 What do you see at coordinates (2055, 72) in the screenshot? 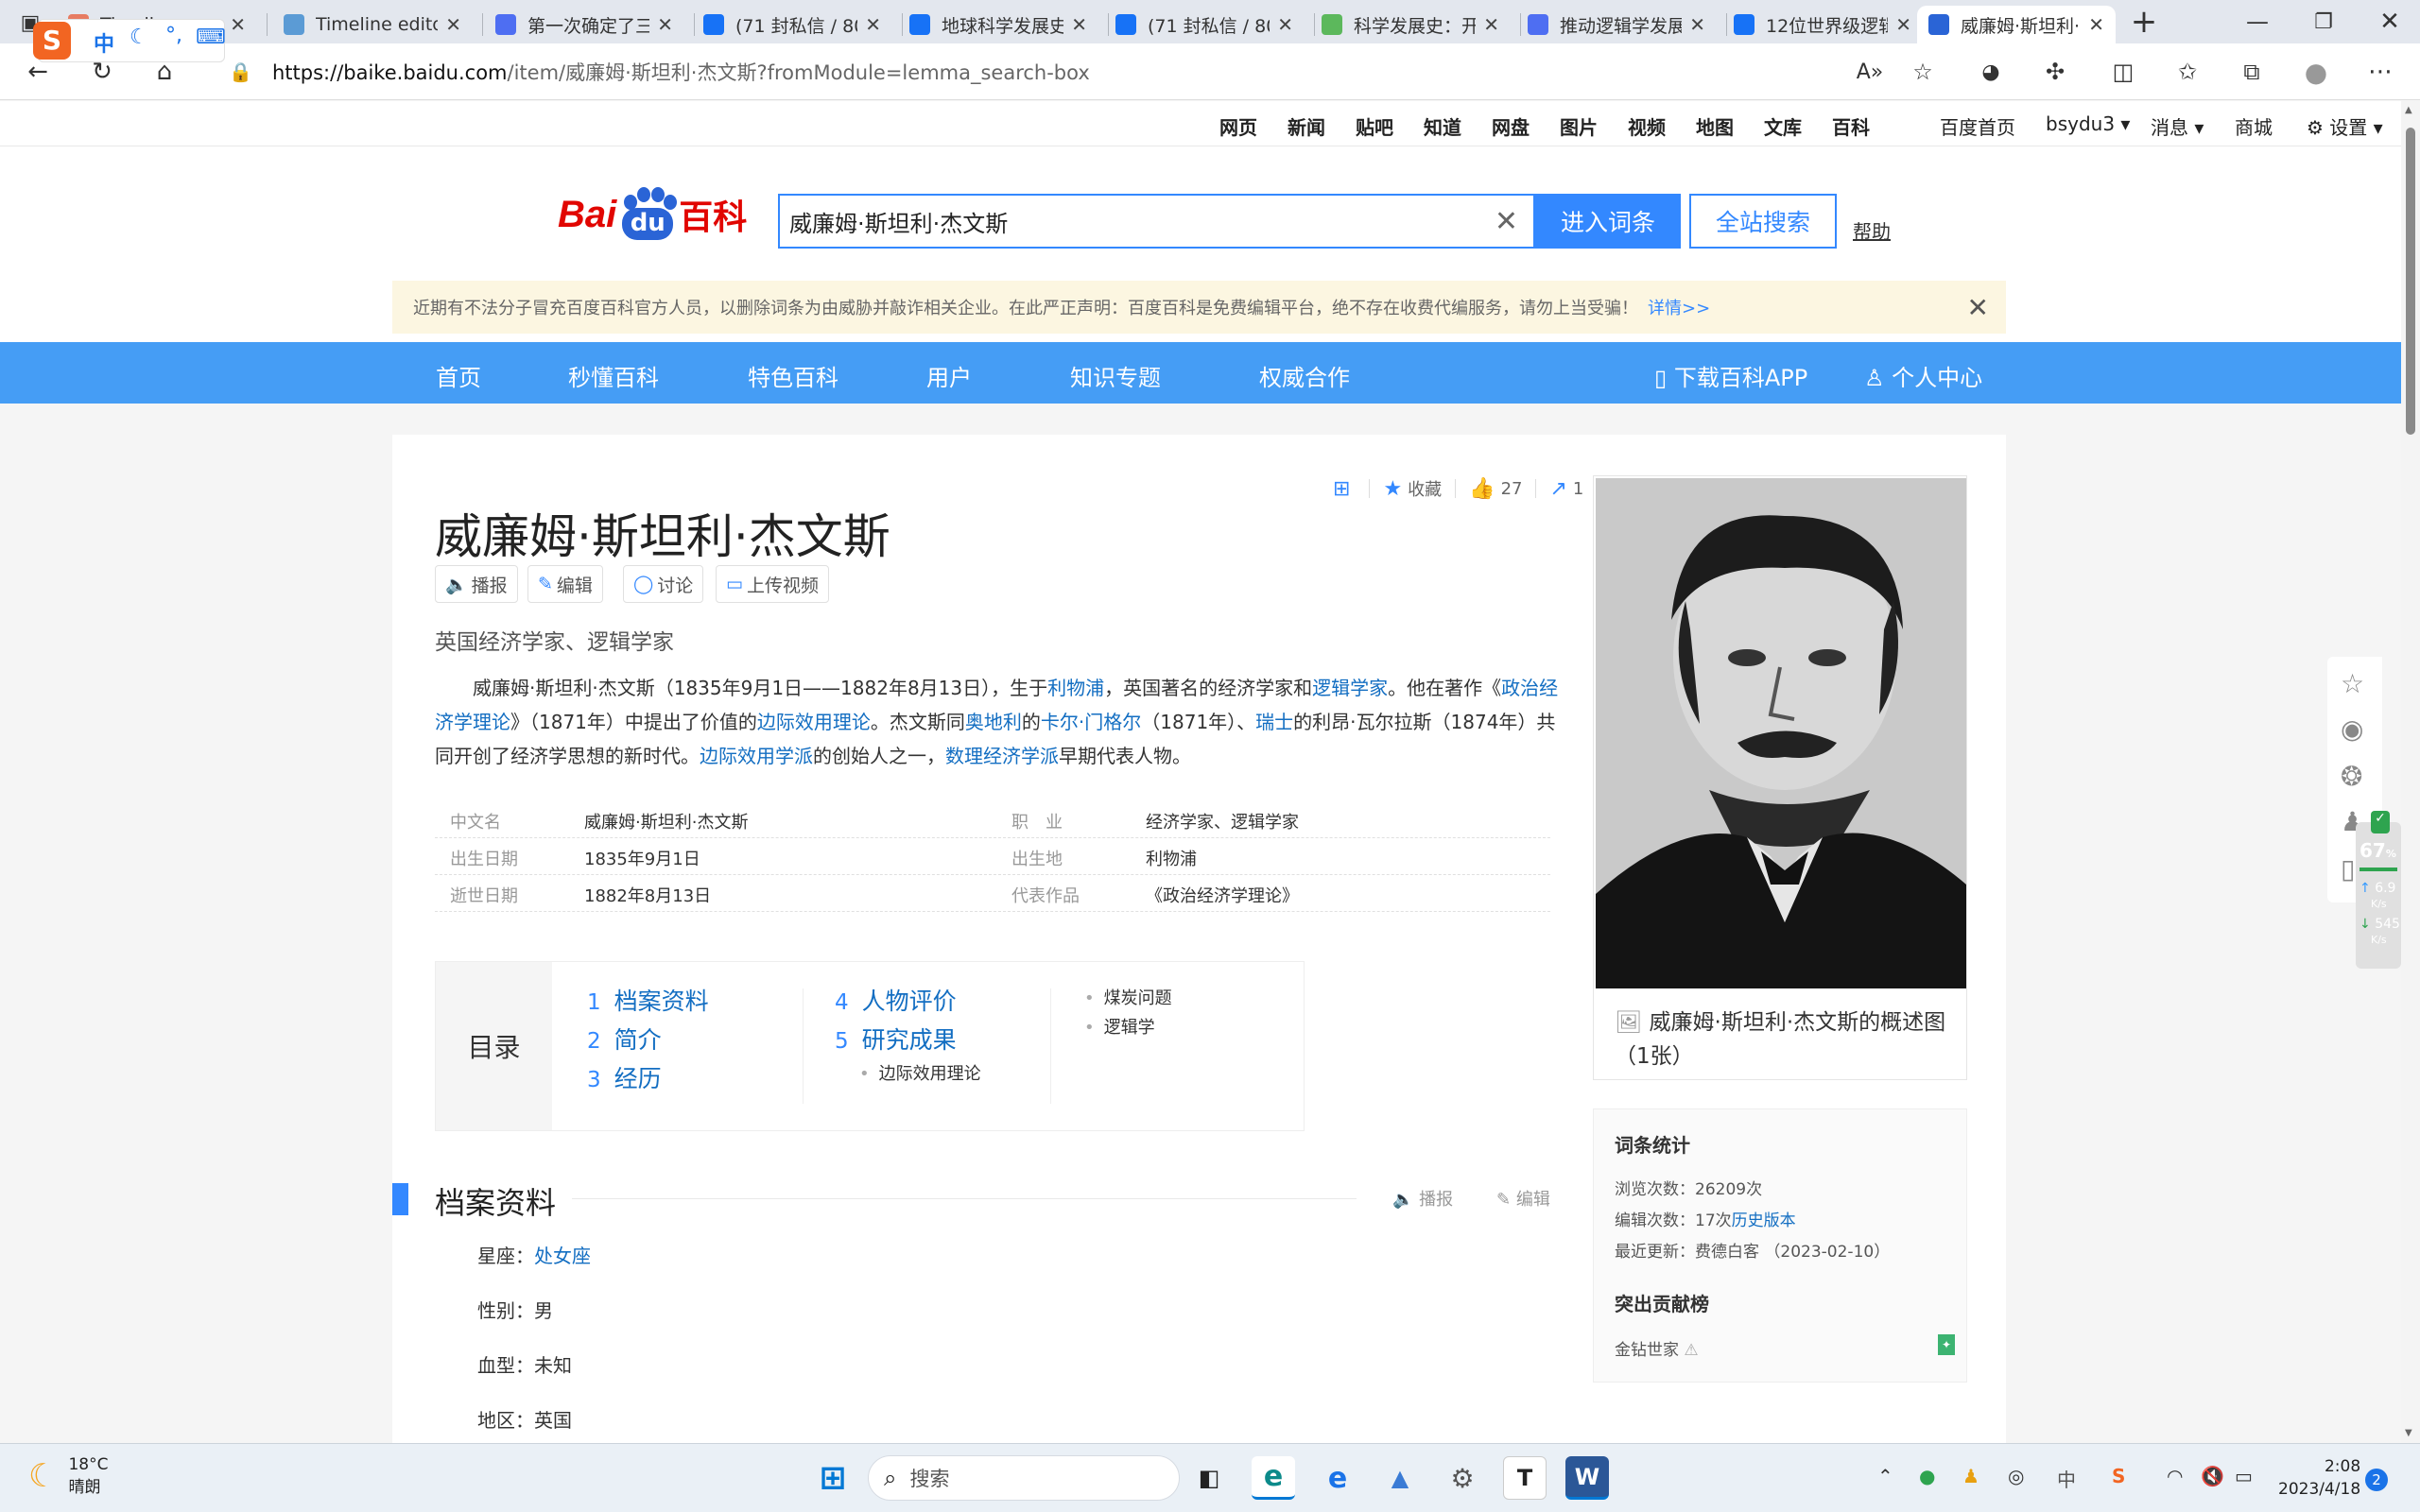
I see `extensions-icon: ✣` at bounding box center [2055, 72].